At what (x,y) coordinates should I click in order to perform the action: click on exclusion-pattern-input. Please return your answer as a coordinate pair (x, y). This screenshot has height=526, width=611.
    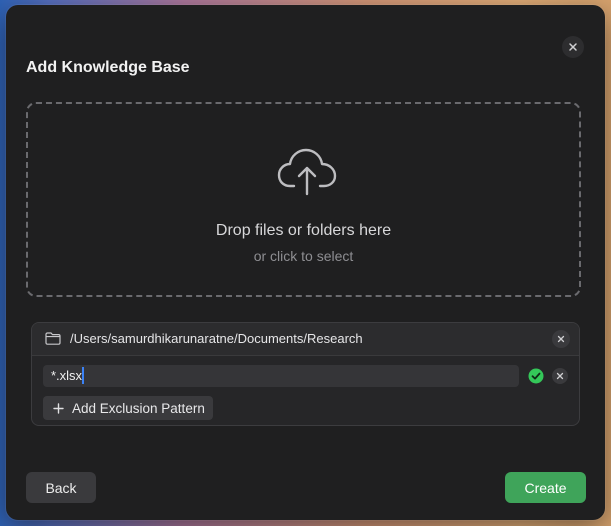
    Looking at the image, I should click on (281, 376).